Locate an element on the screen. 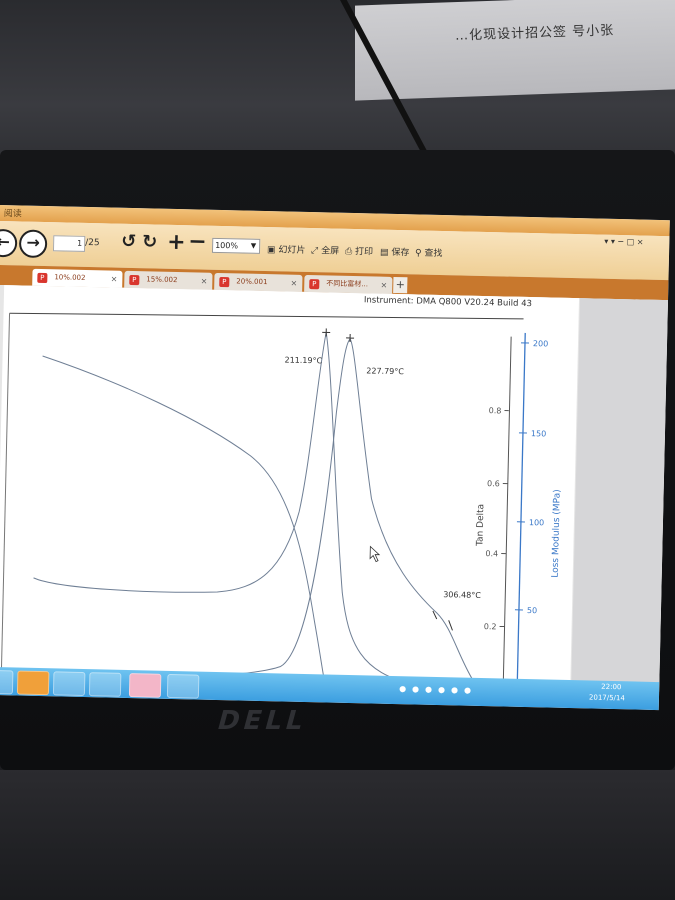  slideshow-icon: ▣ is located at coordinates (271, 250).